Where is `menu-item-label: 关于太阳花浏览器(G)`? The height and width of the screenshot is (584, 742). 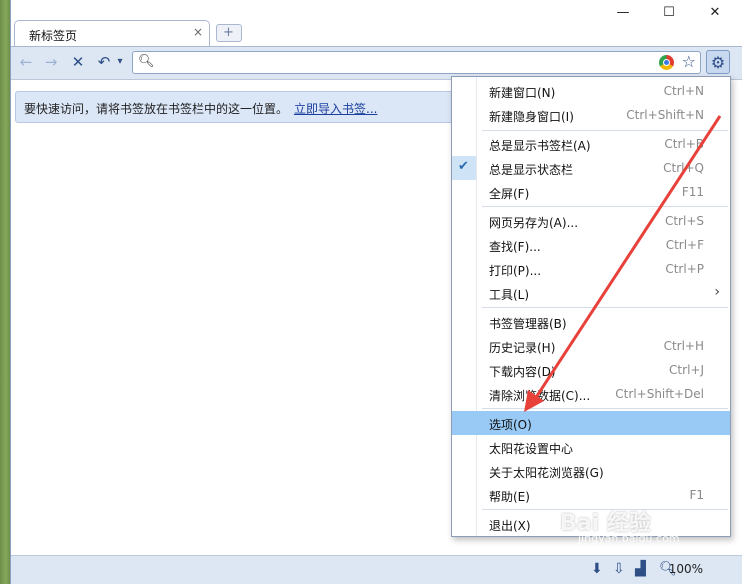
menu-item-label: 关于太阳花浏览器(G) is located at coordinates (546, 473).